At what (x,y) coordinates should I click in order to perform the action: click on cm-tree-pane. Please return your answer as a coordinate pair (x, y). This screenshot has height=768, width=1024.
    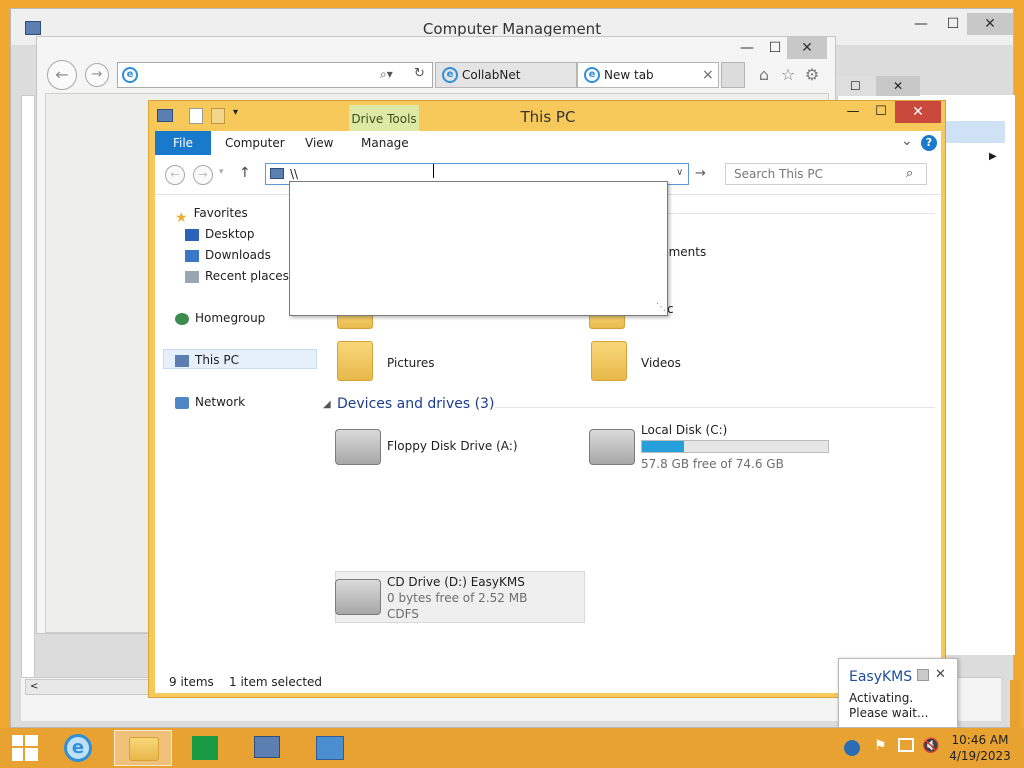
    Looking at the image, I should click on (28, 400).